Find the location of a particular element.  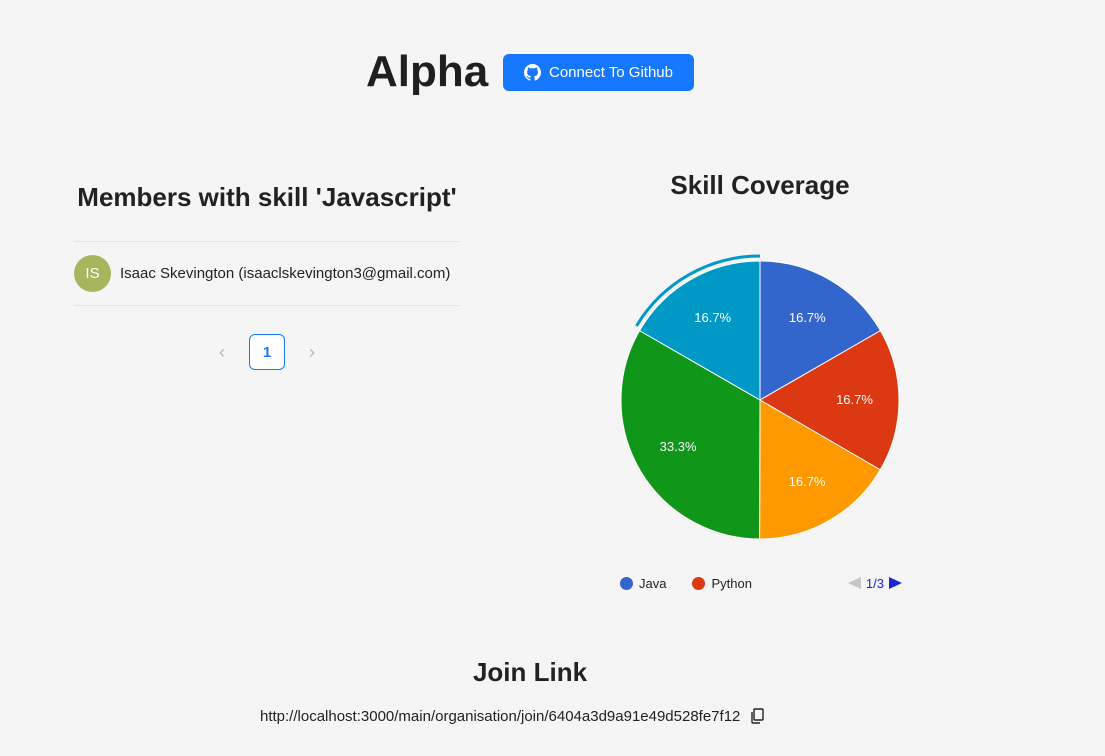

github-icon is located at coordinates (532, 72).